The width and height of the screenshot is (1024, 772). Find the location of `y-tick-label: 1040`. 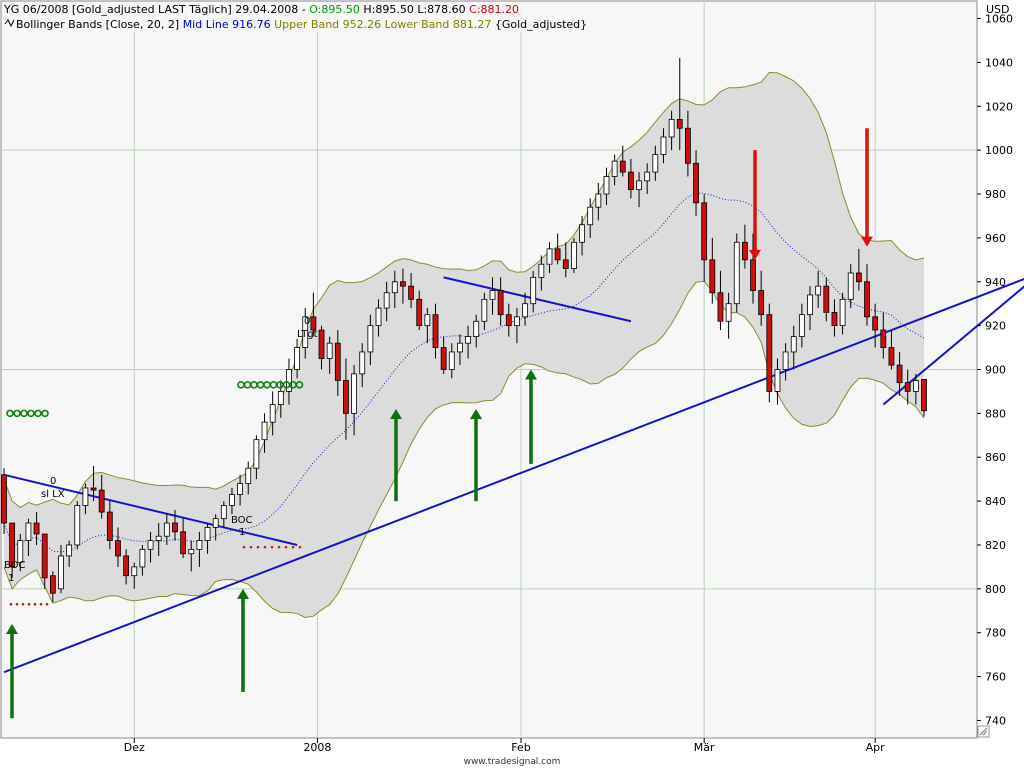

y-tick-label: 1040 is located at coordinates (999, 62).